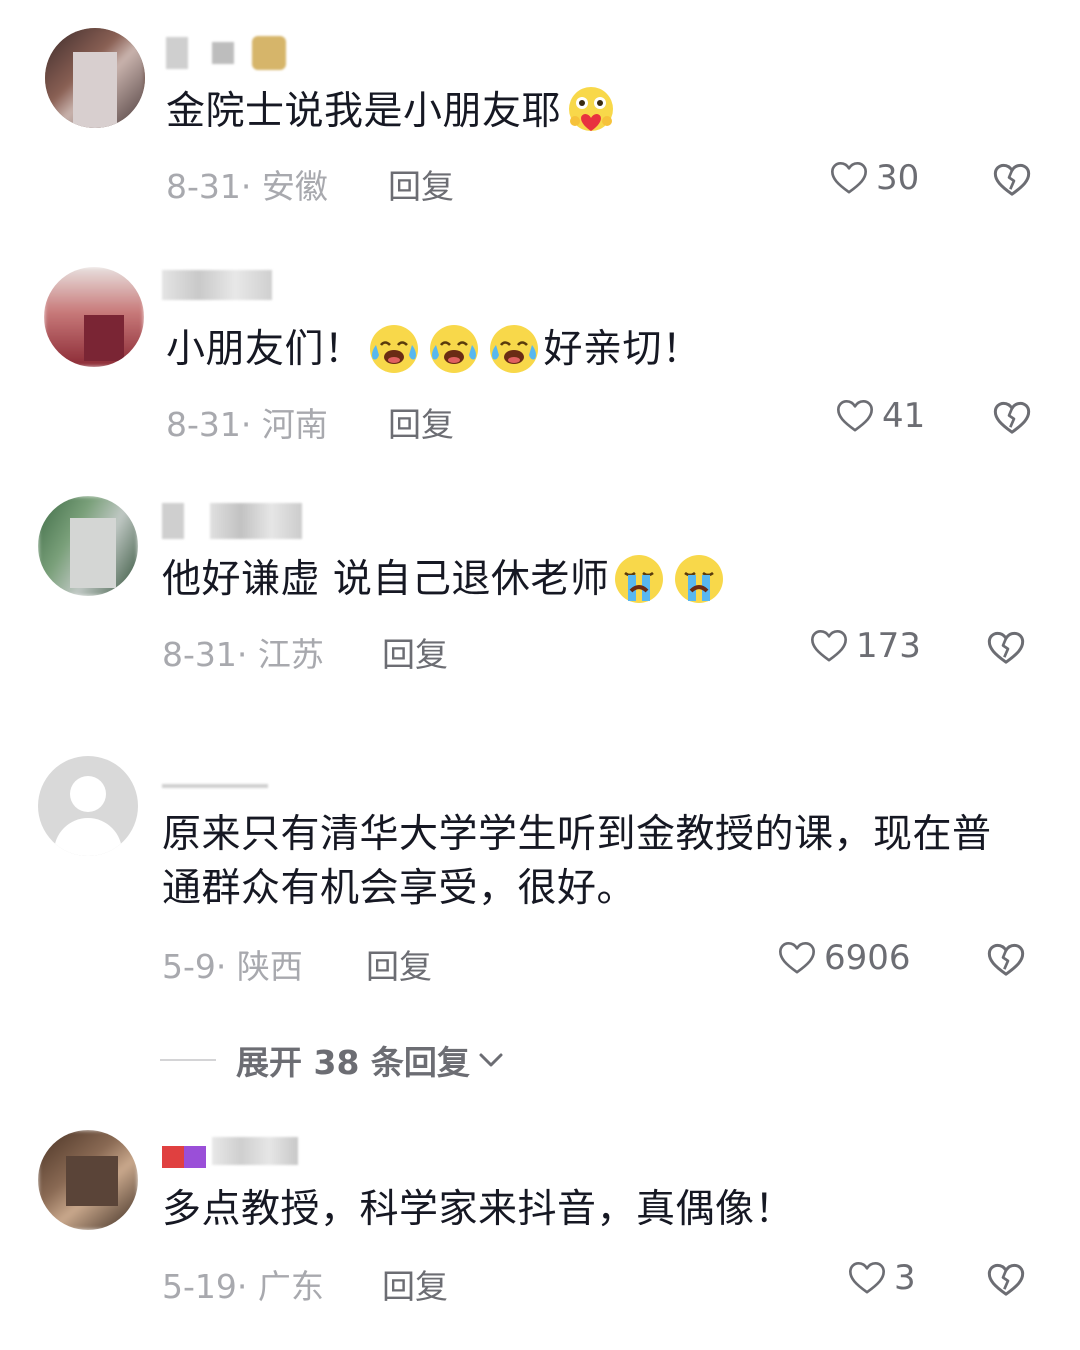  Describe the element at coordinates (445, 580) in the screenshot. I see `comment-text: 他好谦虚 说自己退休老师` at that location.